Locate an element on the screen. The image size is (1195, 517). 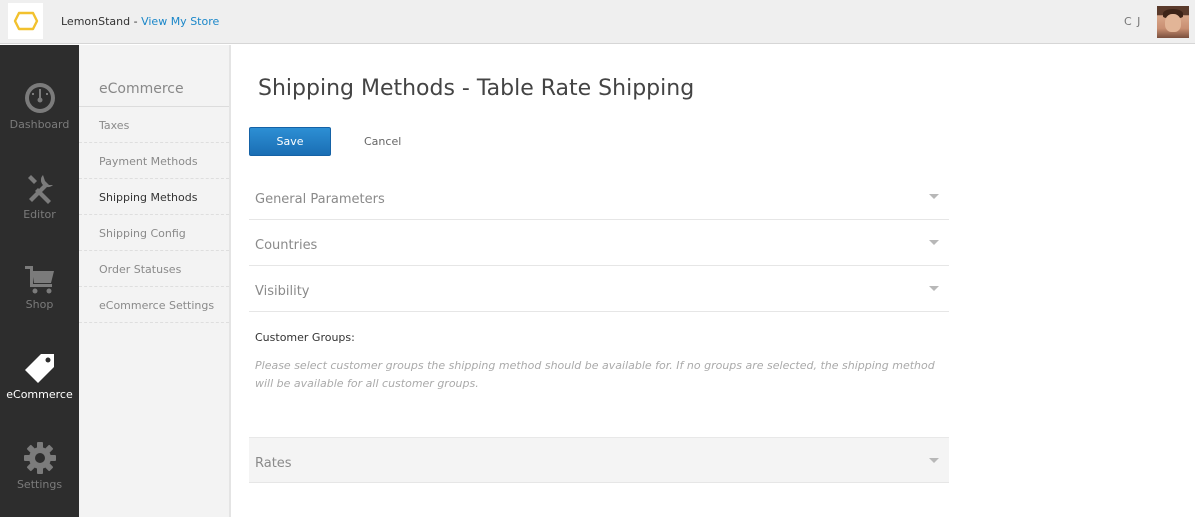
section-countries: Countries is located at coordinates (599, 243).